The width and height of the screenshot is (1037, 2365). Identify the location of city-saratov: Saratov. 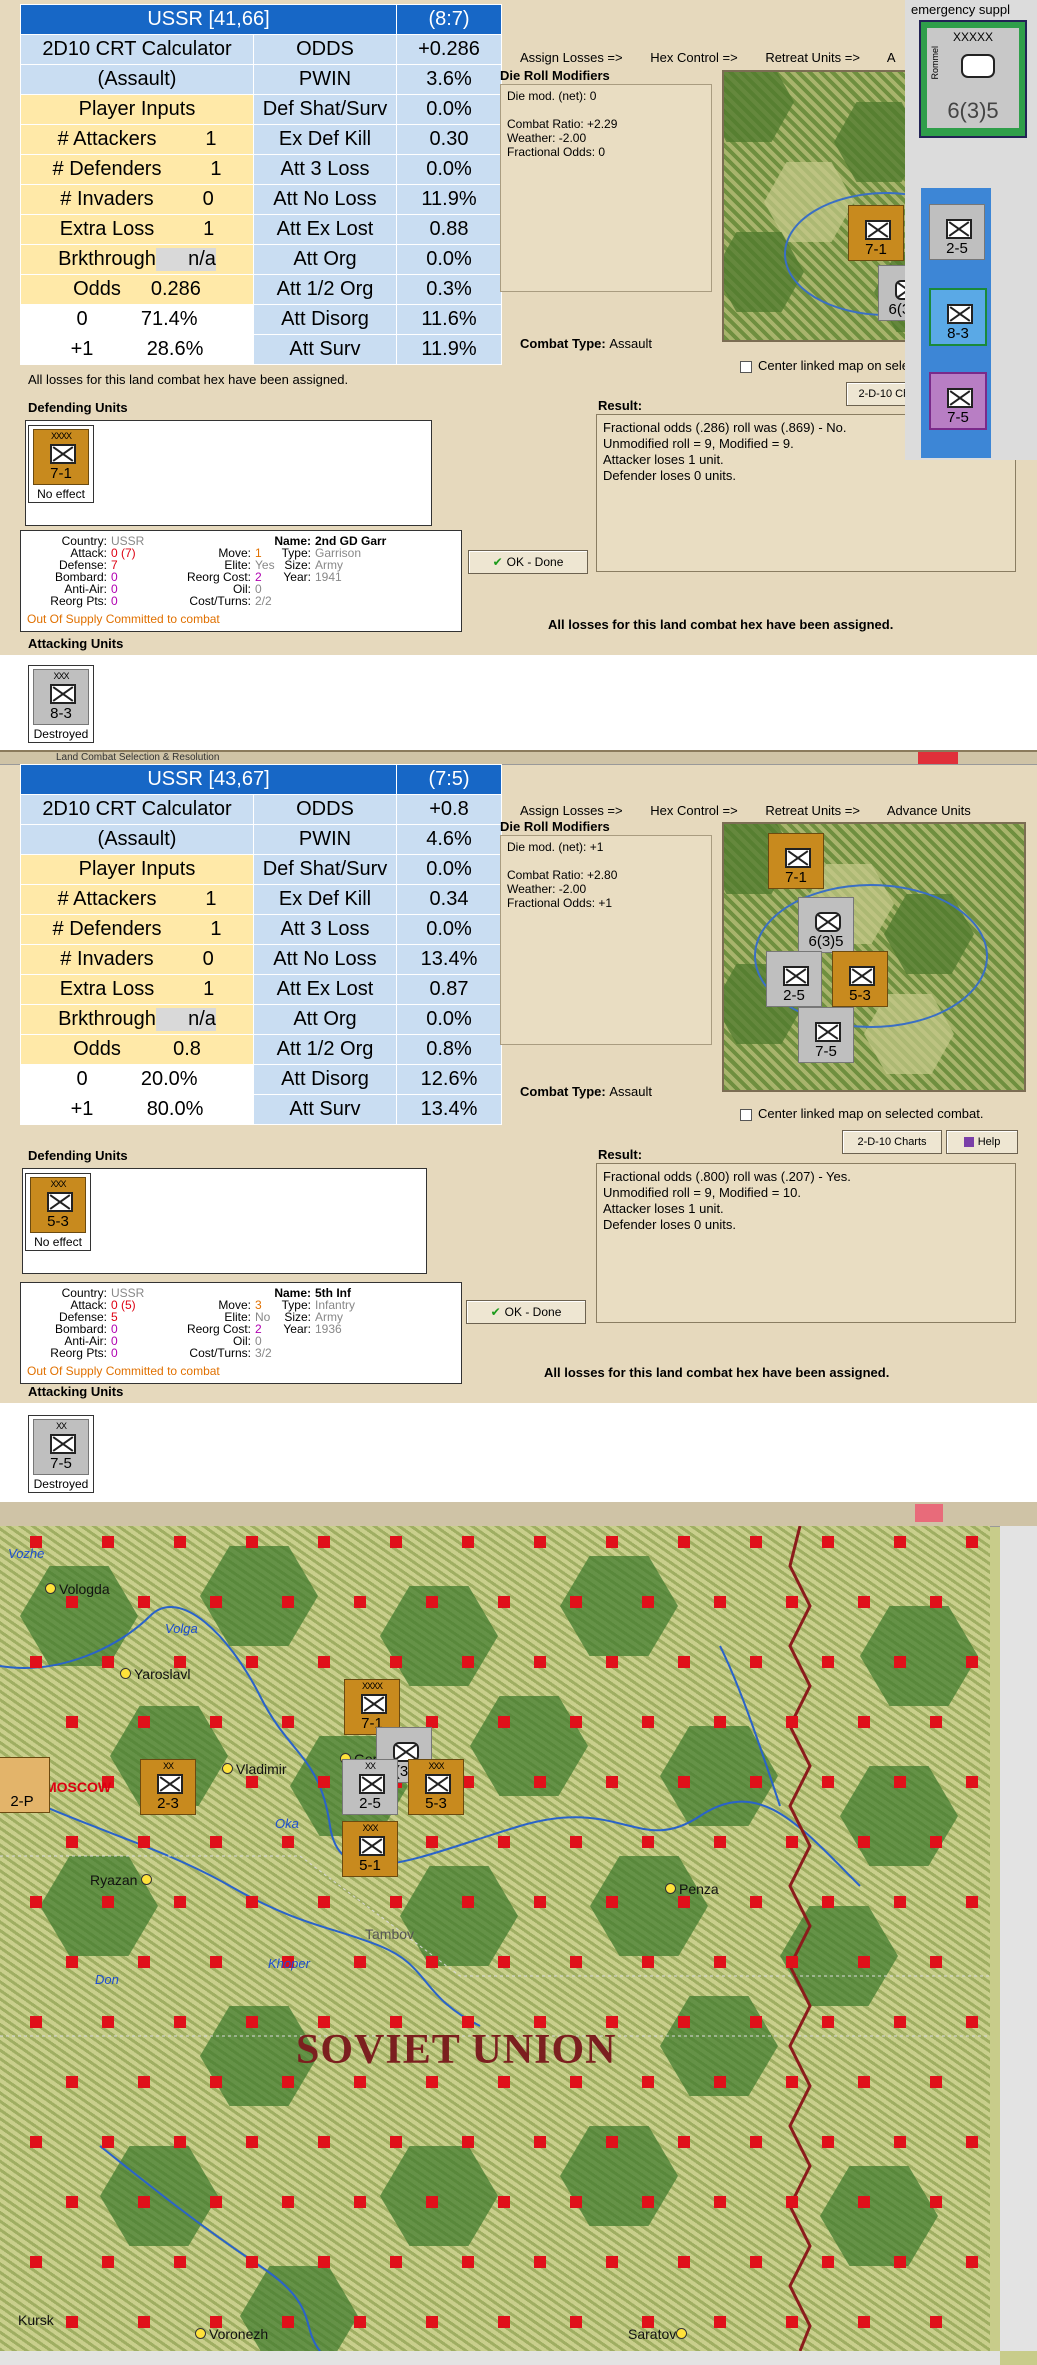
(659, 2334).